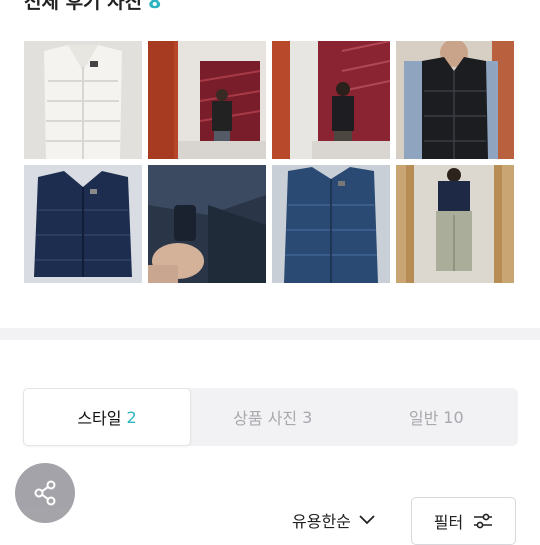  I want to click on tab-count: 2, so click(131, 417).